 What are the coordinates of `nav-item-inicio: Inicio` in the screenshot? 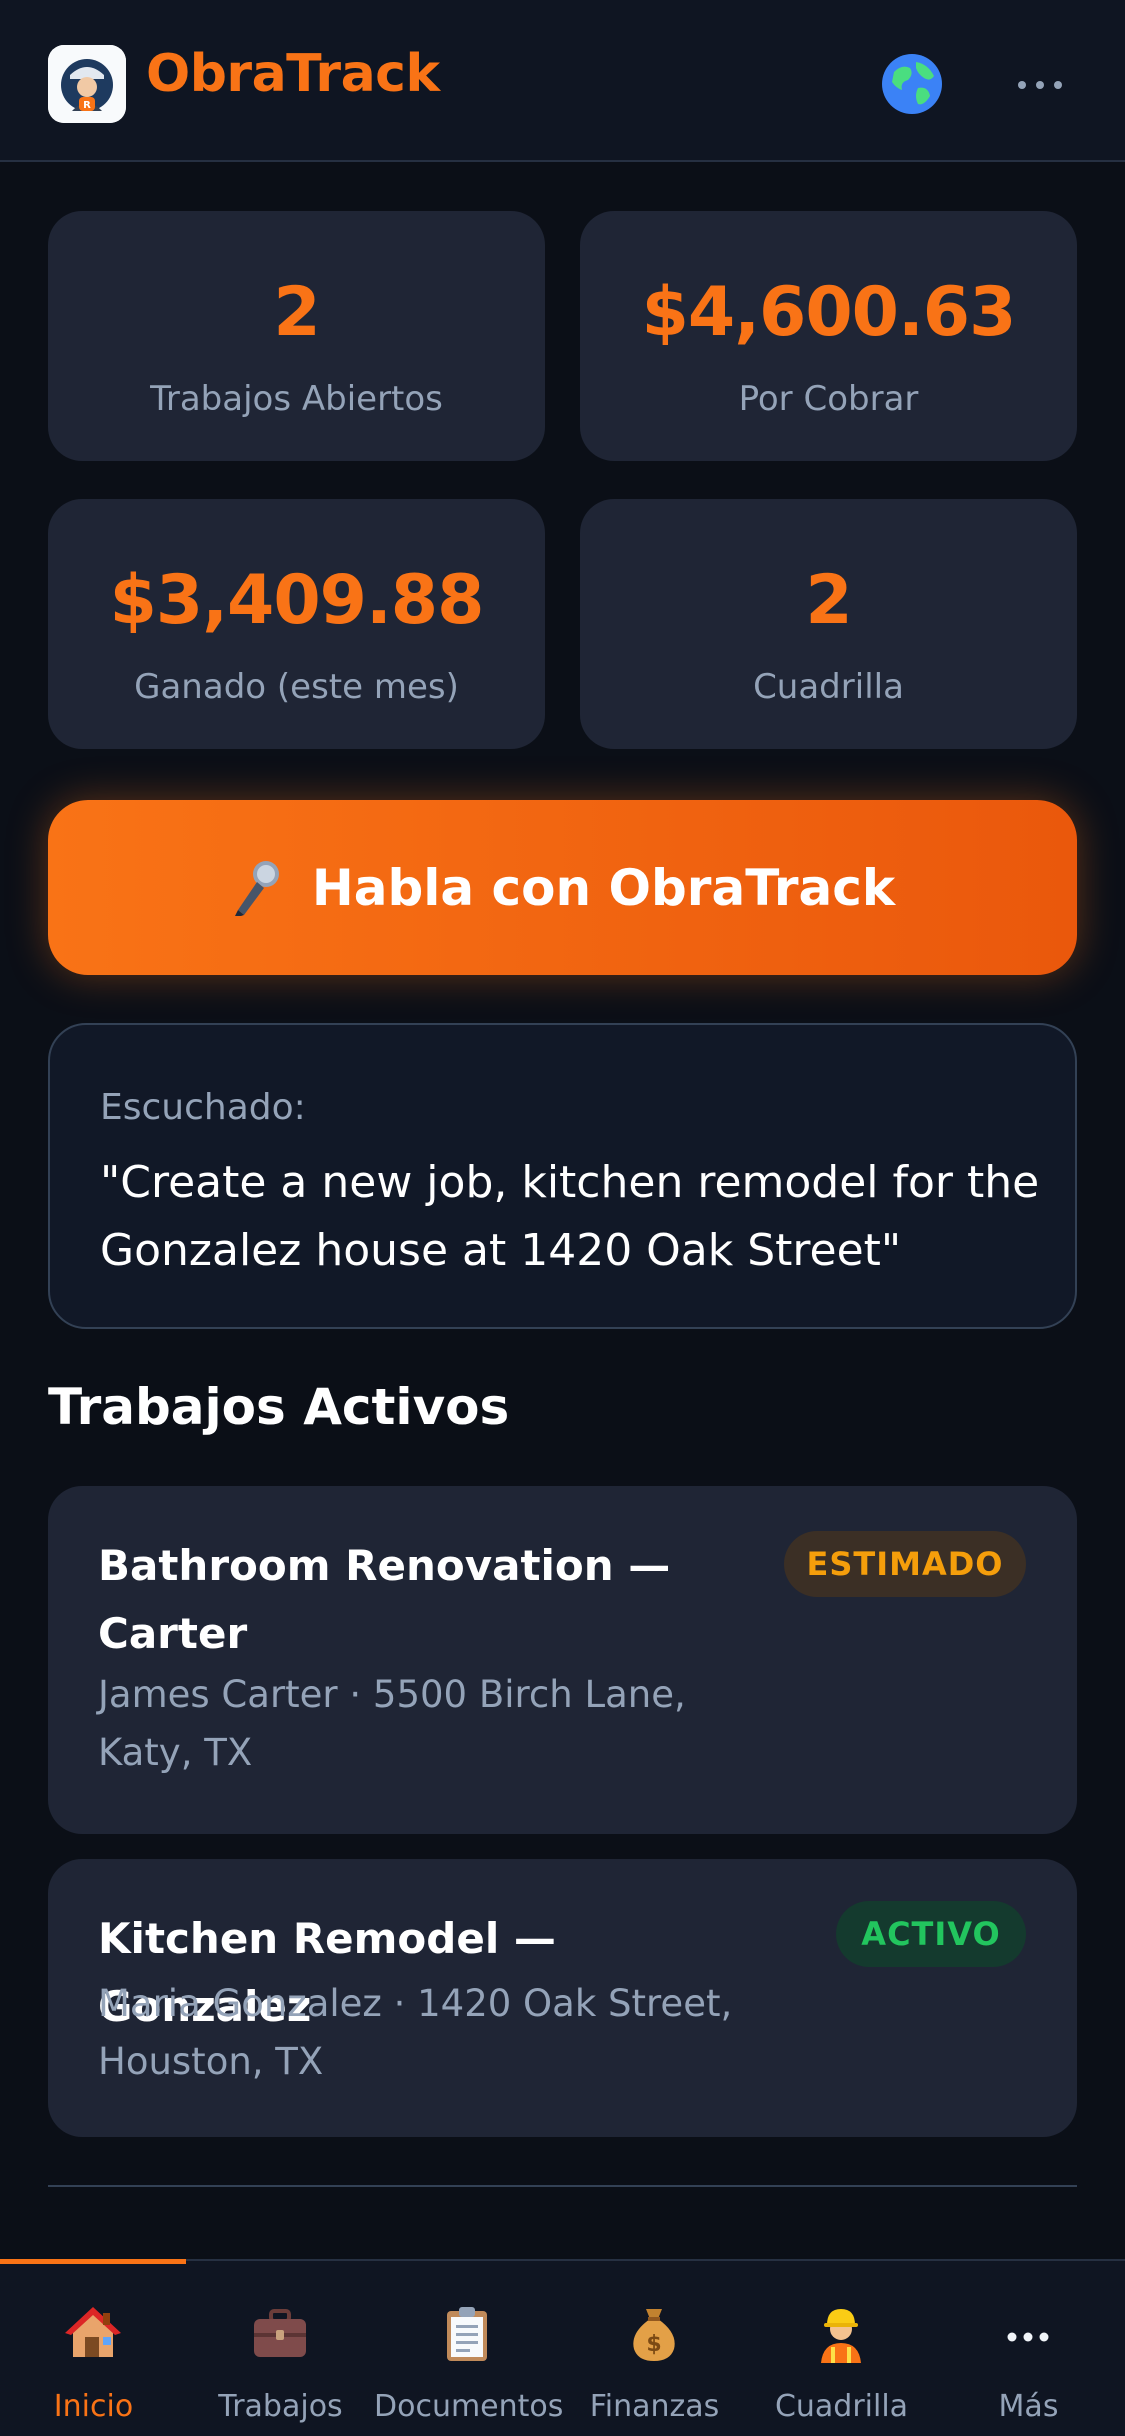 It's located at (93, 2348).